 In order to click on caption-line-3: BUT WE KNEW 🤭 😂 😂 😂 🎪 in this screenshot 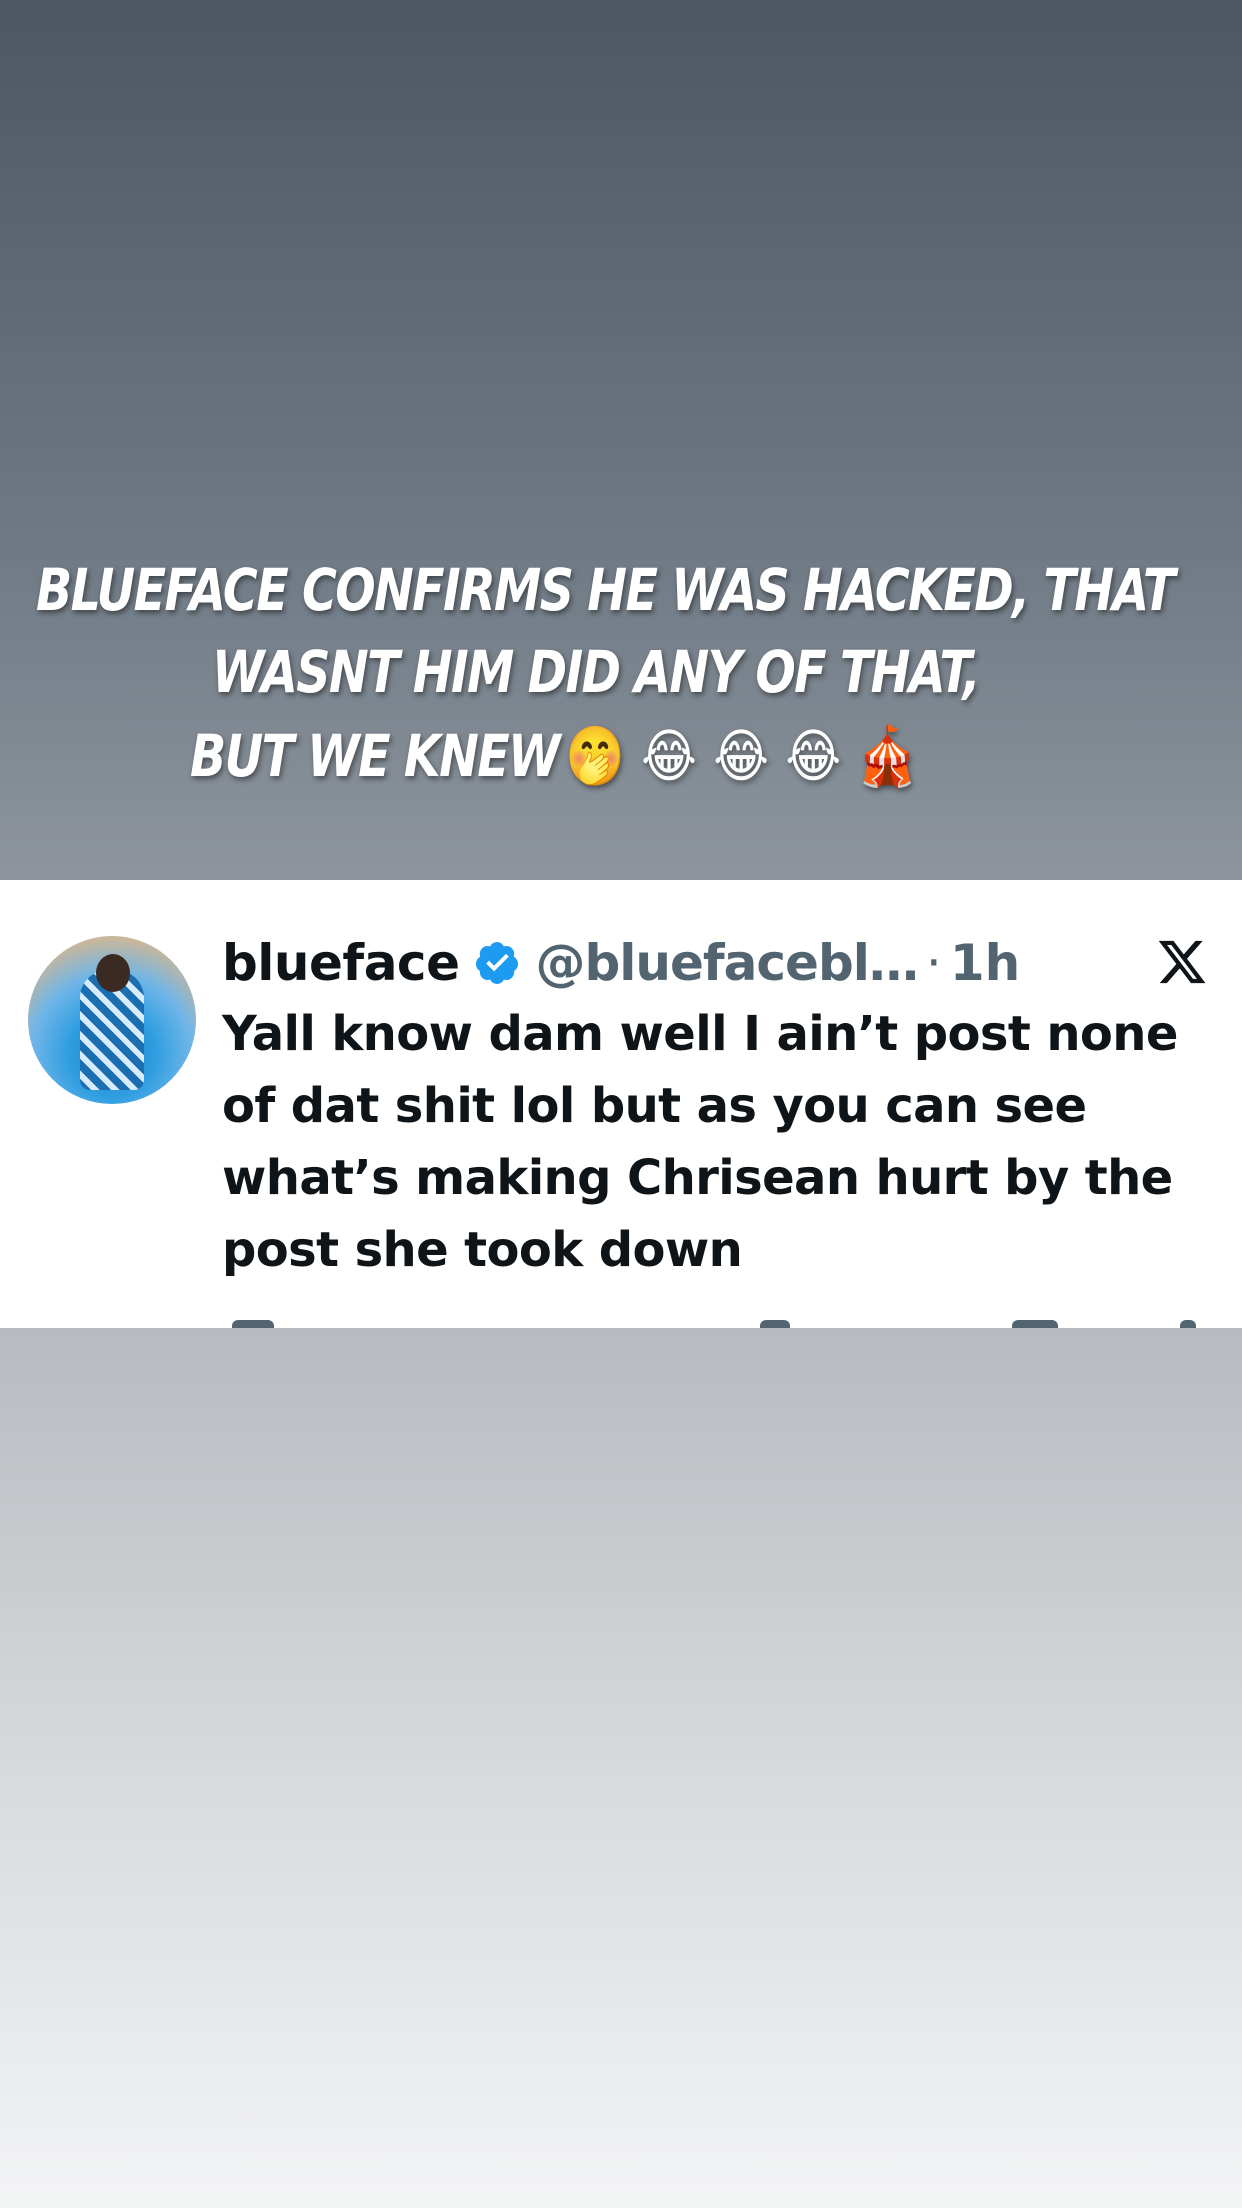, I will do `click(553, 756)`.